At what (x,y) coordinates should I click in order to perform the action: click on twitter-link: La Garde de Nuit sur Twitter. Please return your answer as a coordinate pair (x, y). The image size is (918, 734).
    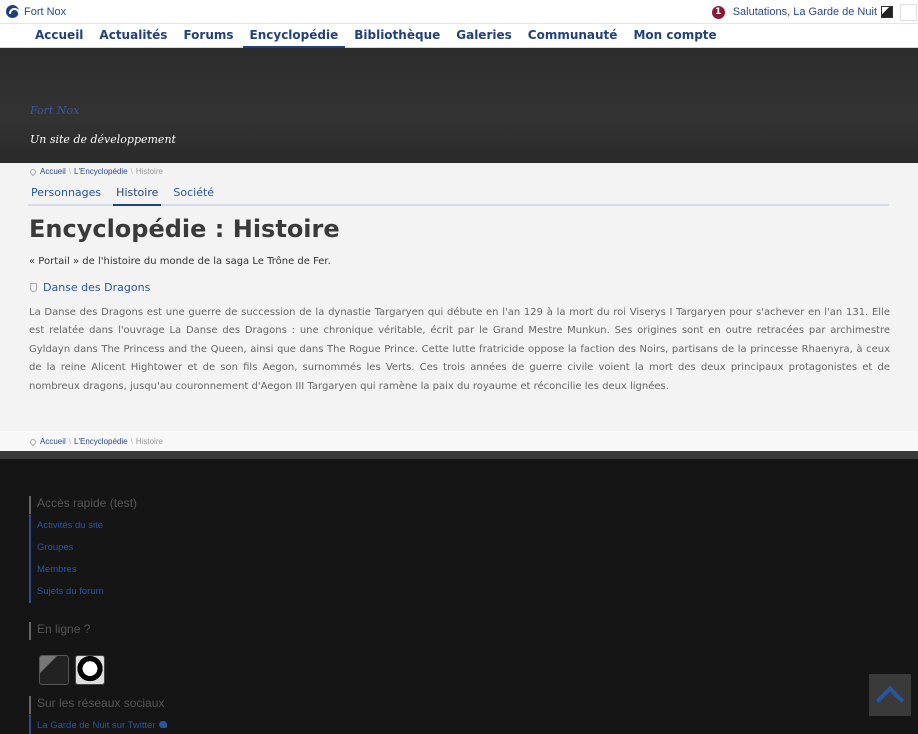
    Looking at the image, I should click on (102, 724).